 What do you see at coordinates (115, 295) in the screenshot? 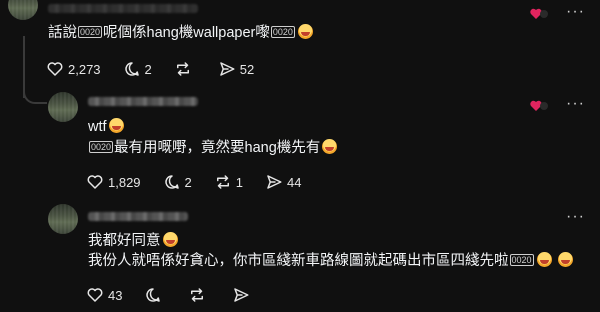
I see `like-count: 43` at bounding box center [115, 295].